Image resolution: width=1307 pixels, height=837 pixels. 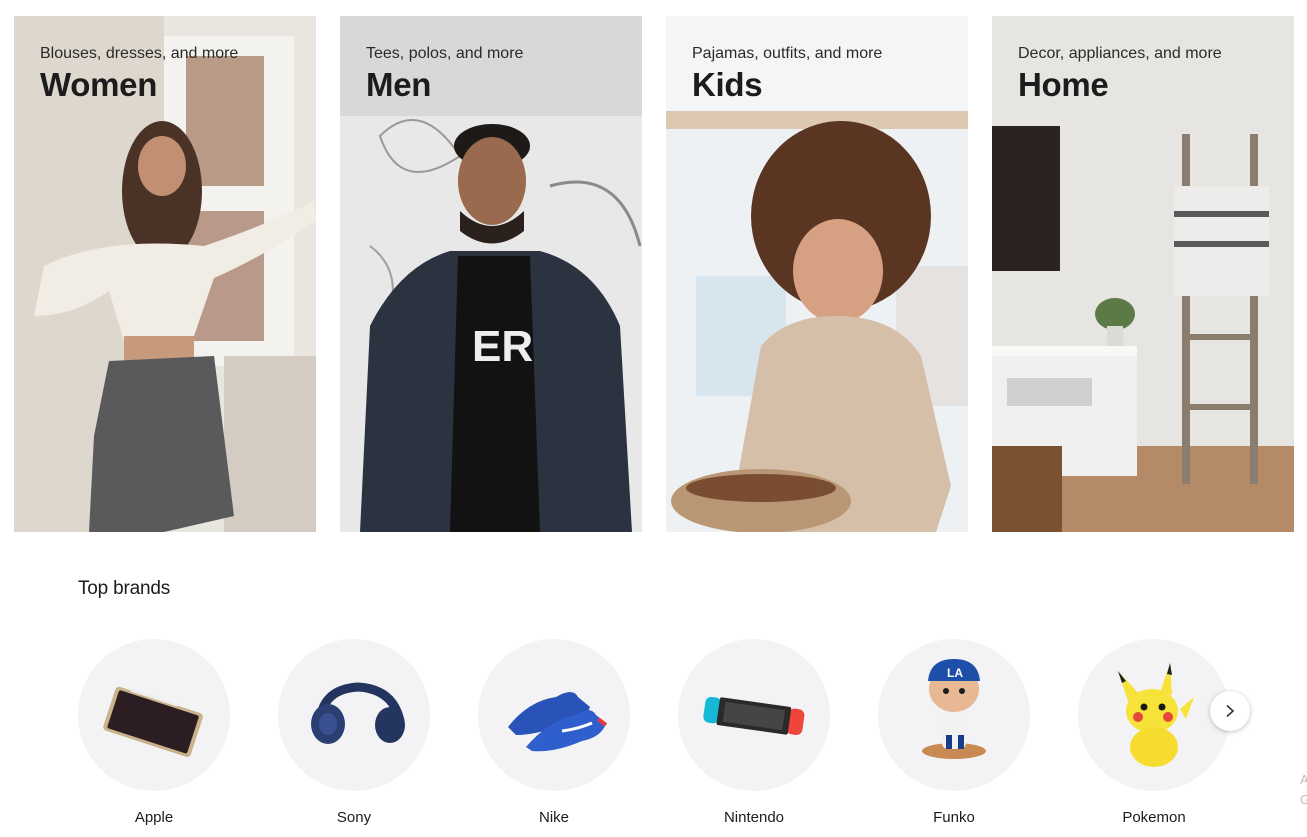 What do you see at coordinates (1303, 799) in the screenshot?
I see `edge-fragment-line2: G` at bounding box center [1303, 799].